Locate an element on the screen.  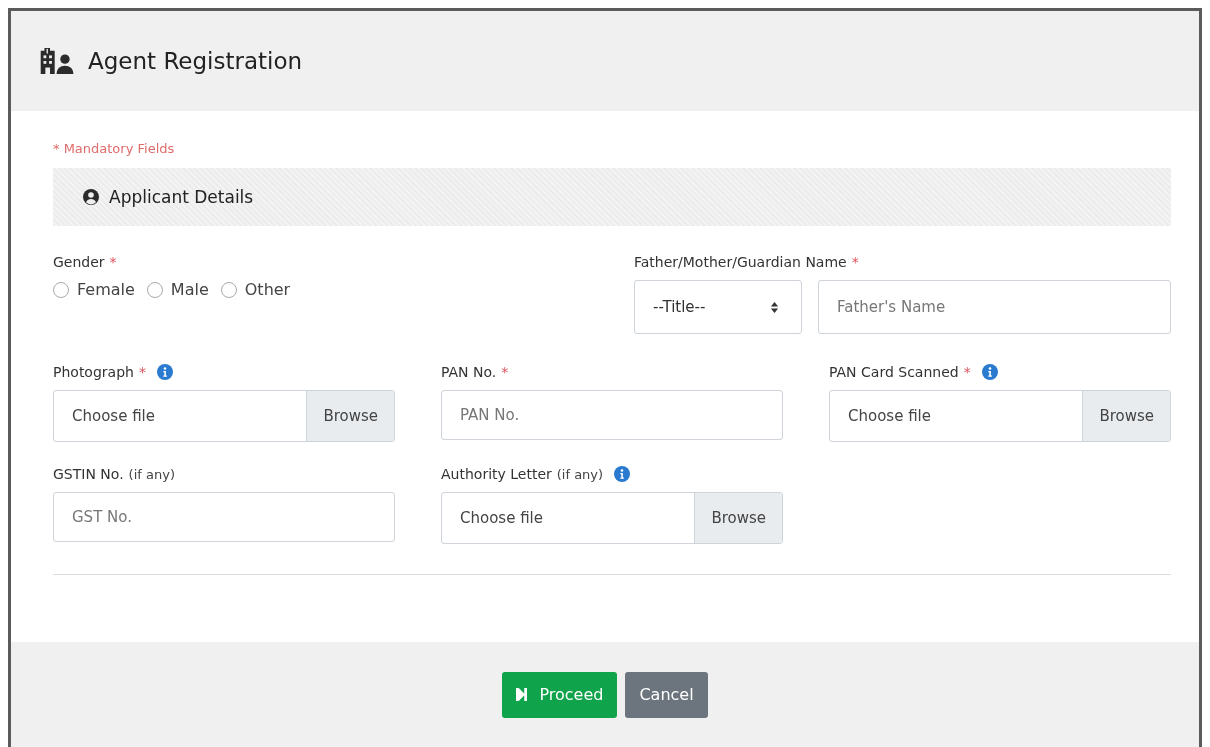
text-input: GST No. is located at coordinates (224, 517).